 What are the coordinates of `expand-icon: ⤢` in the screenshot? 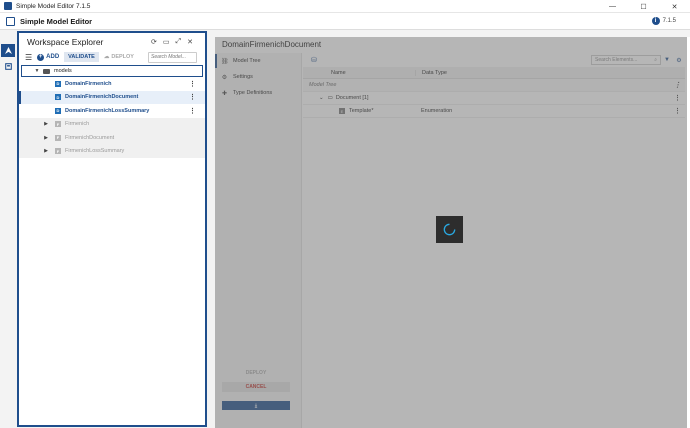 It's located at (179, 42).